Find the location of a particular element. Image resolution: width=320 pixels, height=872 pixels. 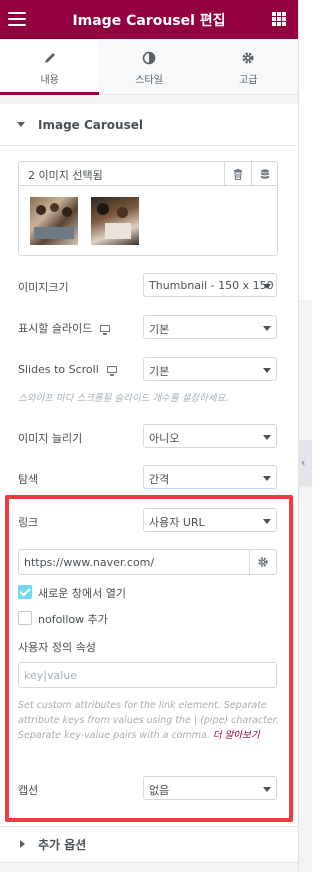

image-stretch-select: 아니오 is located at coordinates (210, 436).